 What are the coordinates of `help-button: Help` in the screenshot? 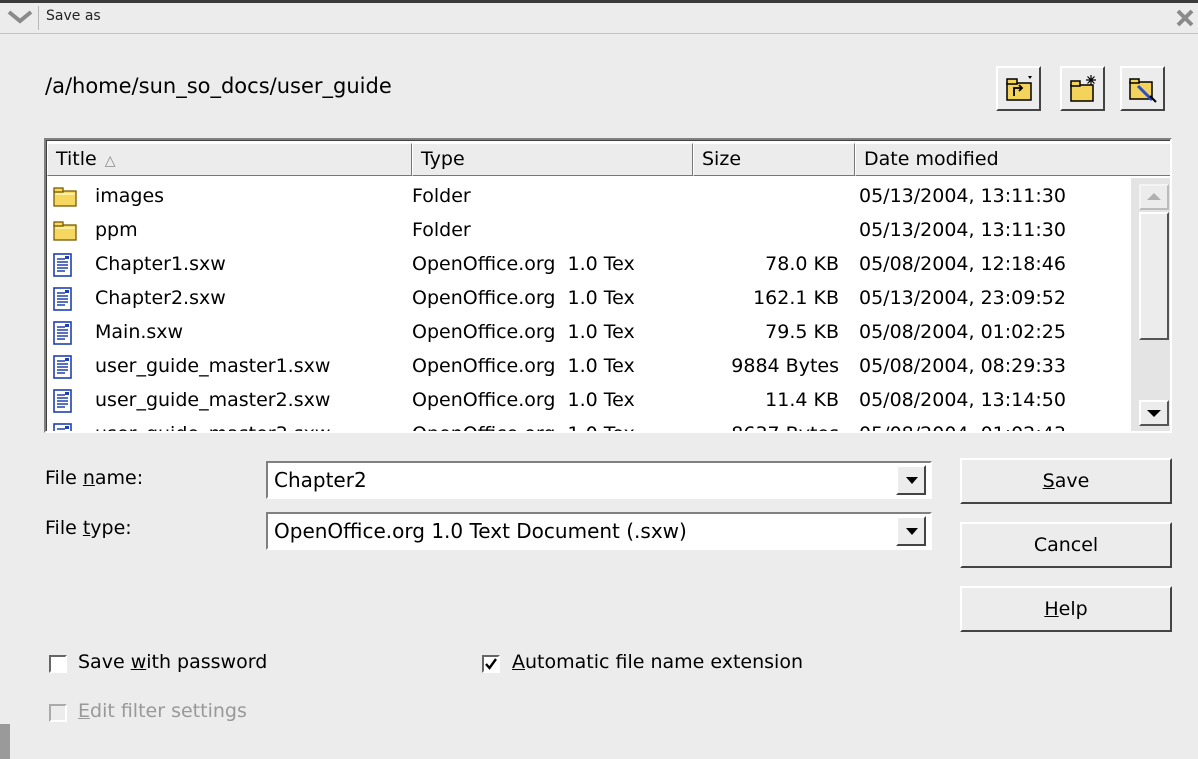 It's located at (1066, 609).